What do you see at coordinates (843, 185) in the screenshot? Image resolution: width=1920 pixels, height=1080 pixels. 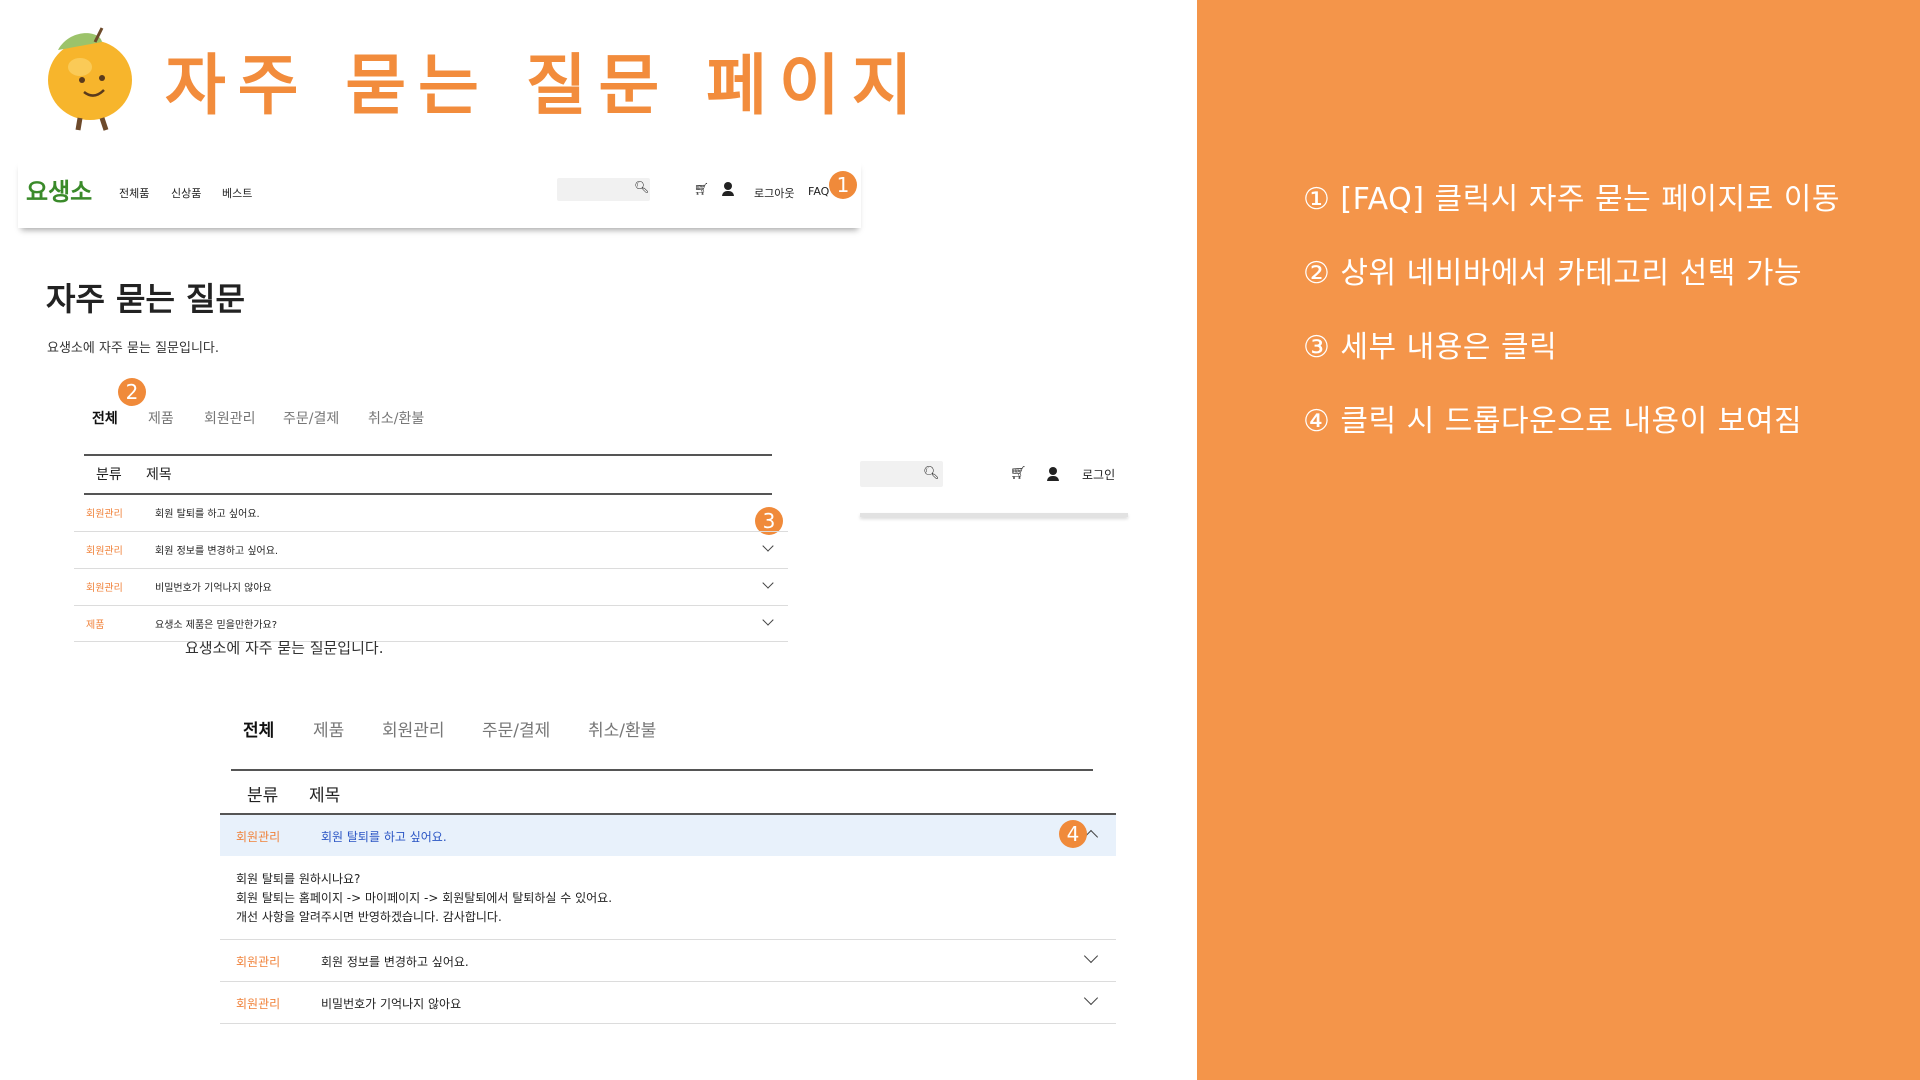 I see `badge-1: 1` at bounding box center [843, 185].